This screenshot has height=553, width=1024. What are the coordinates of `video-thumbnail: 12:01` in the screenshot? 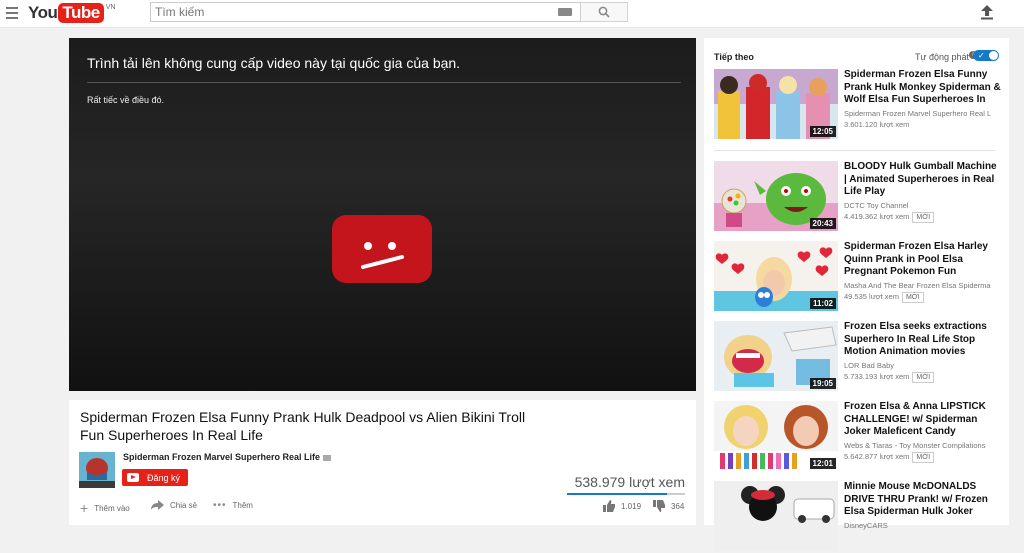 It's located at (776, 436).